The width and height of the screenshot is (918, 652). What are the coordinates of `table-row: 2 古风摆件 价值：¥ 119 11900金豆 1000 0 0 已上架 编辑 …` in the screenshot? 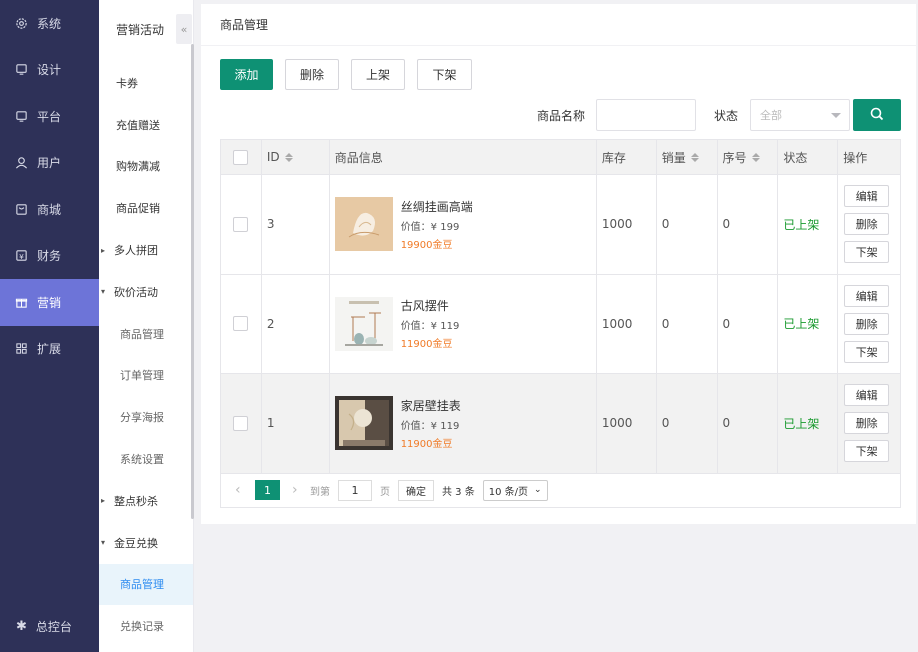 It's located at (560, 324).